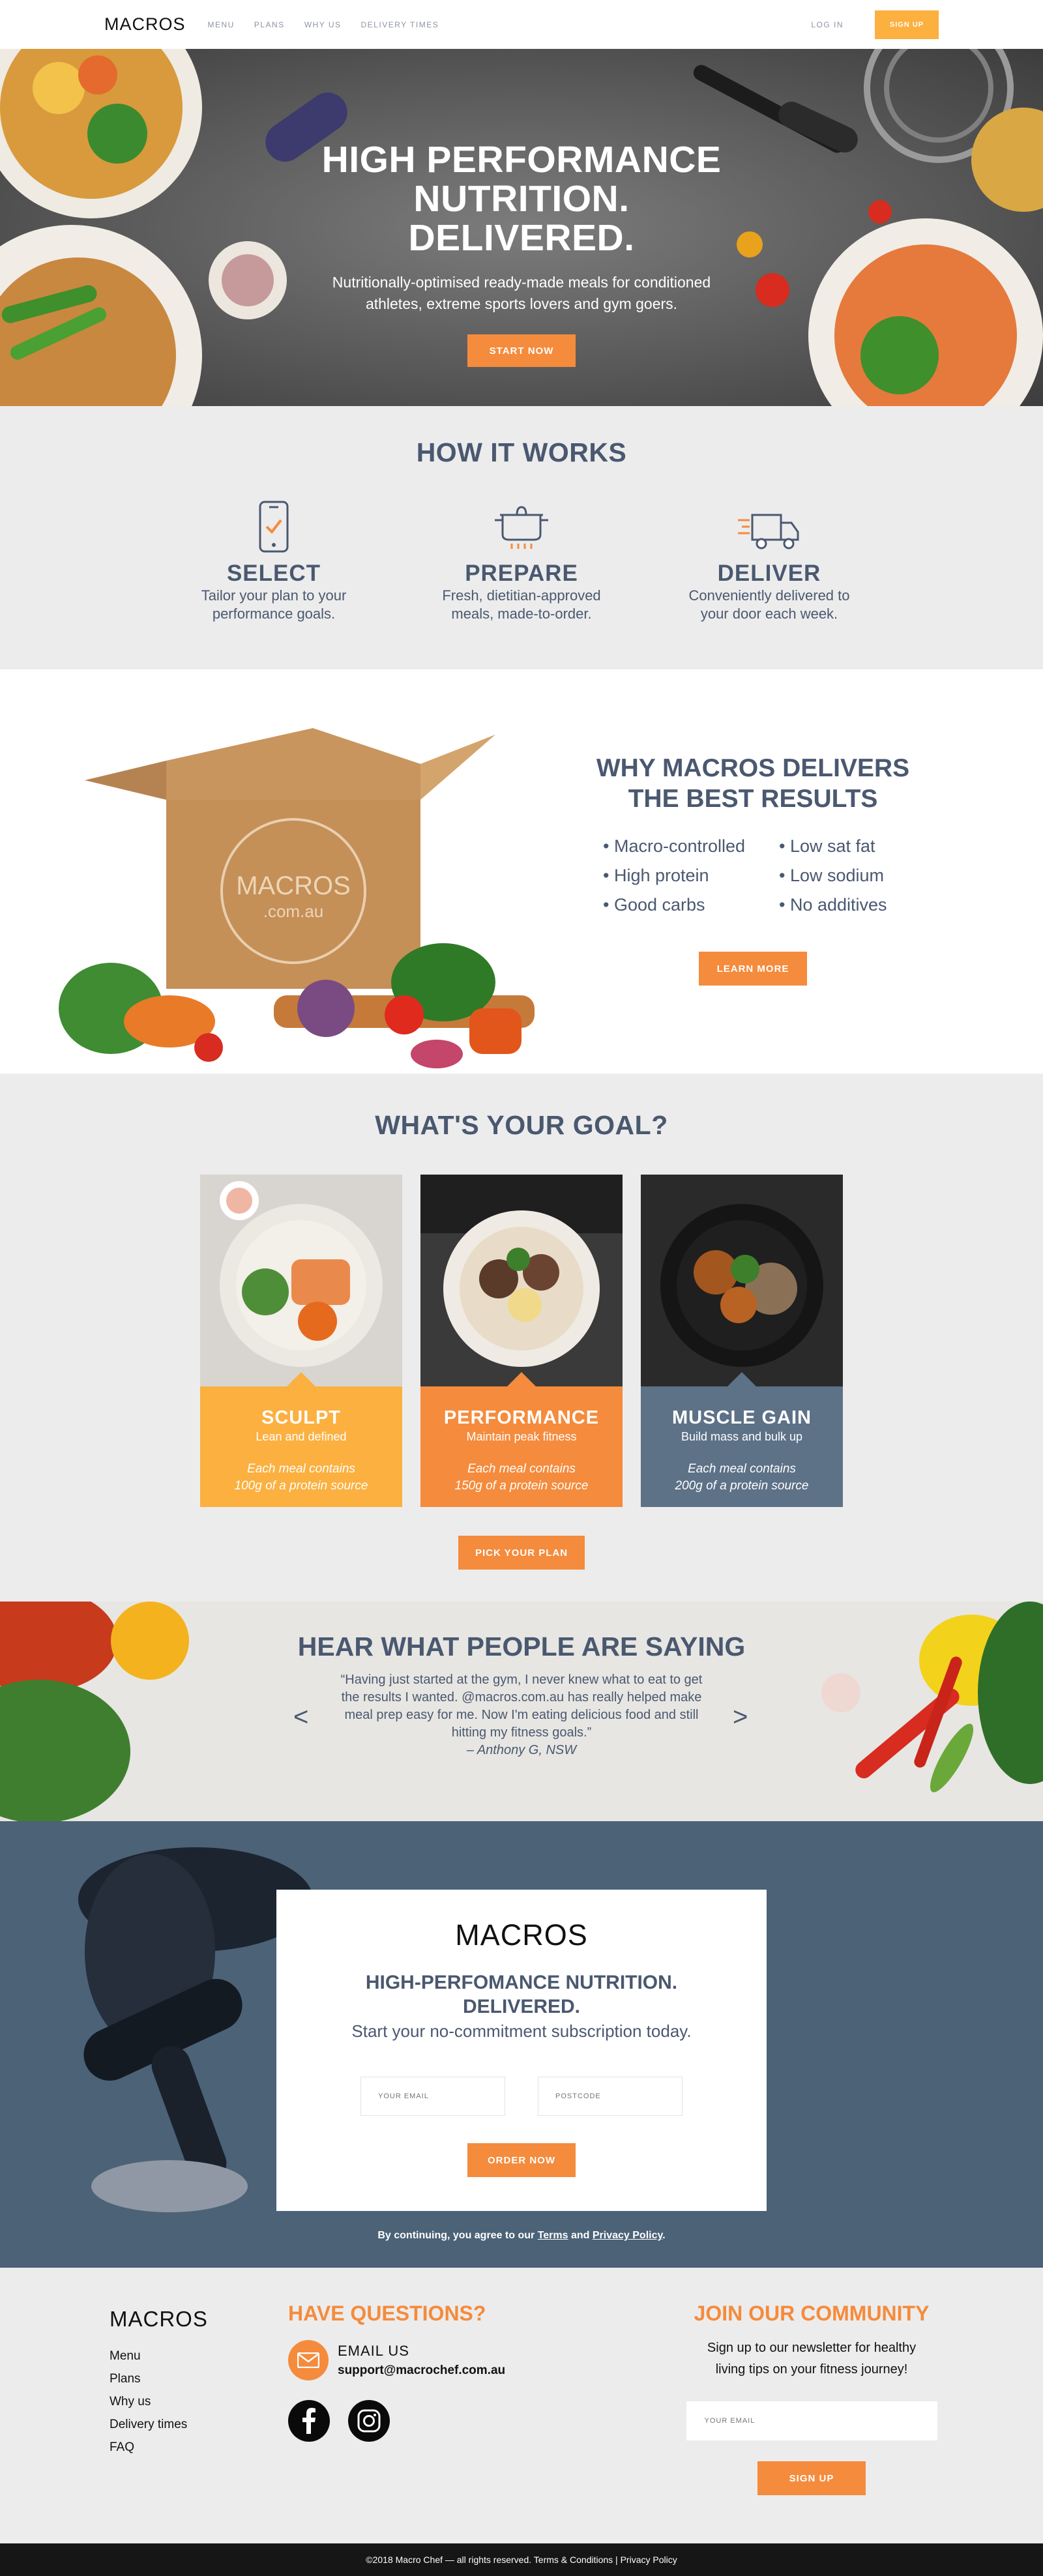  Describe the element at coordinates (742, 1436) in the screenshot. I see `goal-card-subtitle: Build mass and bulk up` at that location.